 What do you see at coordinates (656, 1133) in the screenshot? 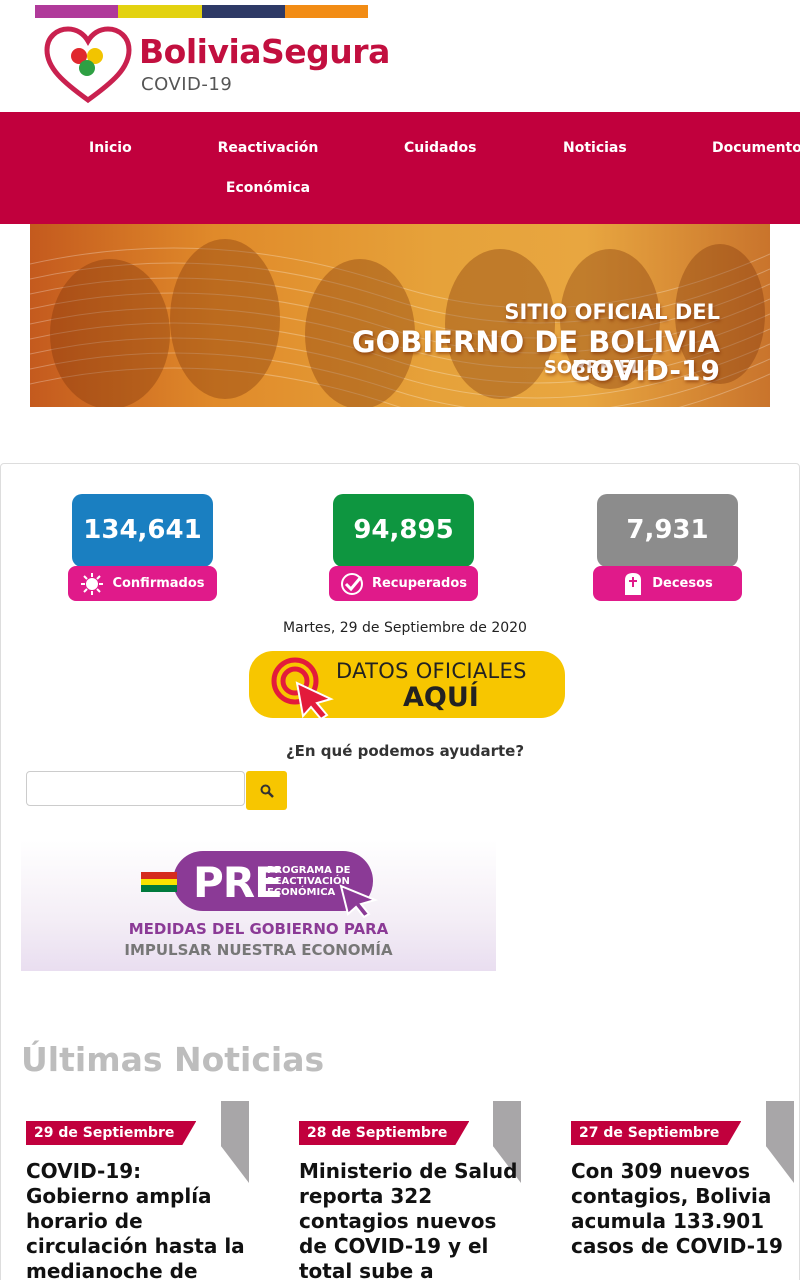
I see `news-card-date: 27 de Septiembre` at bounding box center [656, 1133].